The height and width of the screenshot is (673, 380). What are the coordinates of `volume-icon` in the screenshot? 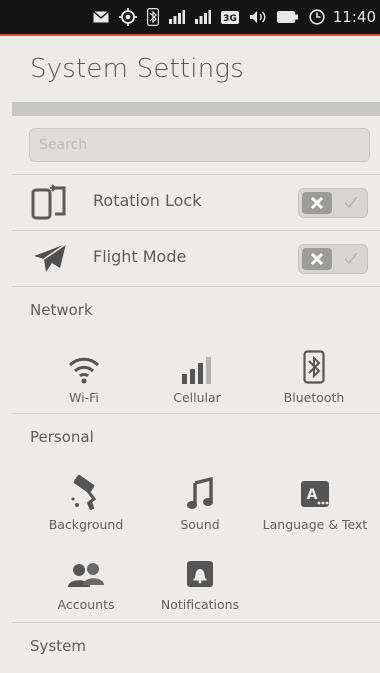 It's located at (258, 17).